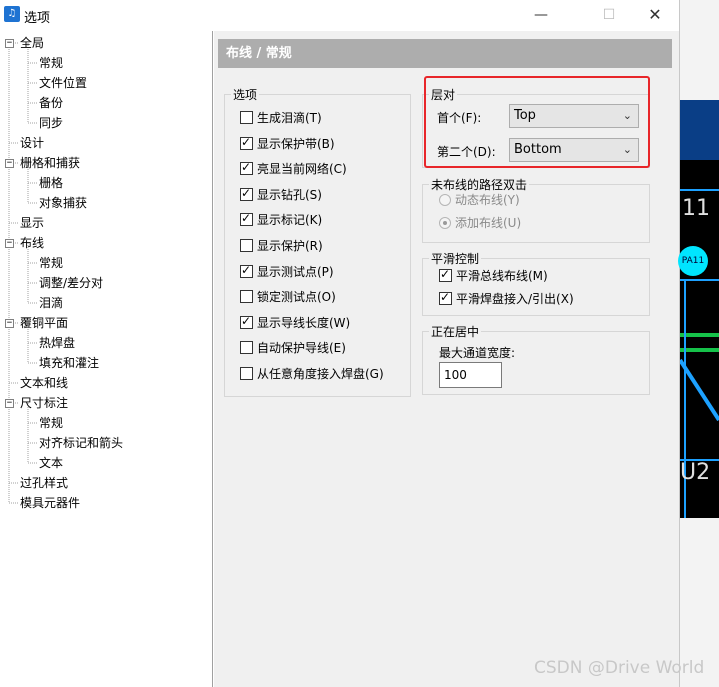 The image size is (719, 687). What do you see at coordinates (488, 223) in the screenshot?
I see `unrouted-radio-label: 添加布线(U)` at bounding box center [488, 223].